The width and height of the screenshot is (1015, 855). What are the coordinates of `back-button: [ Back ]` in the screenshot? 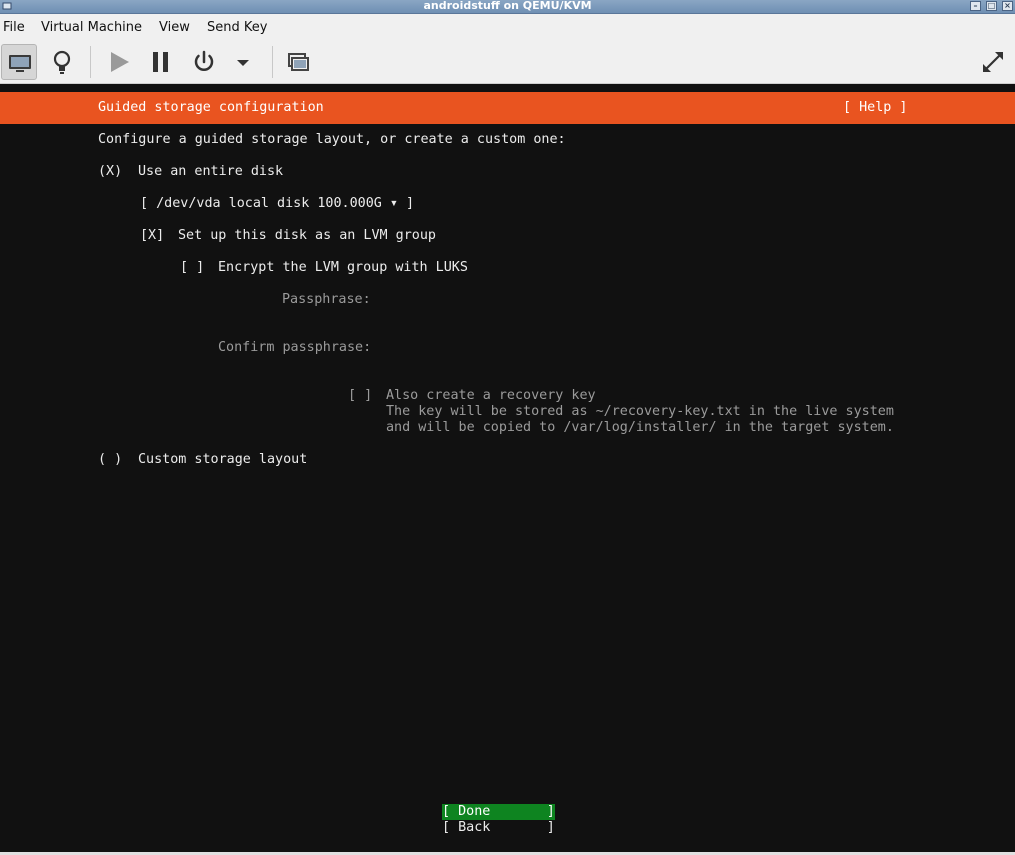 It's located at (498, 828).